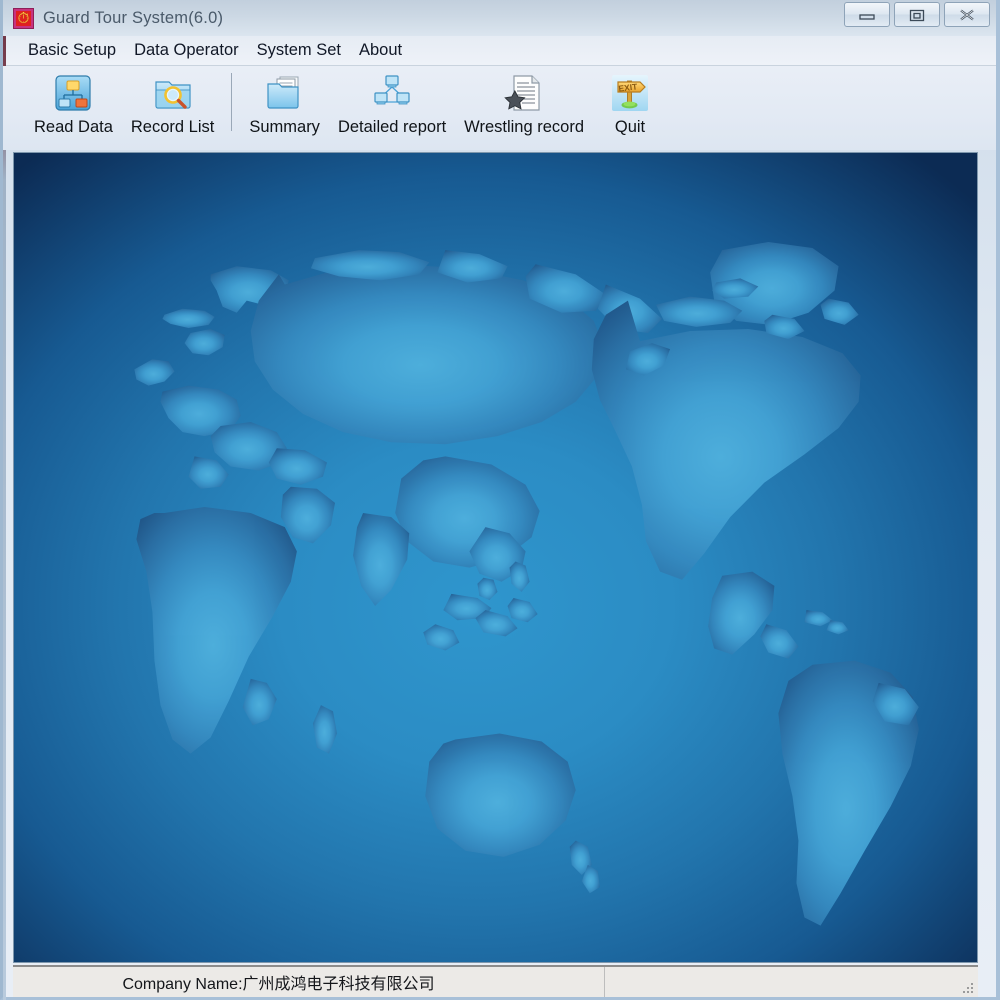  I want to click on window-controls, so click(917, 14).